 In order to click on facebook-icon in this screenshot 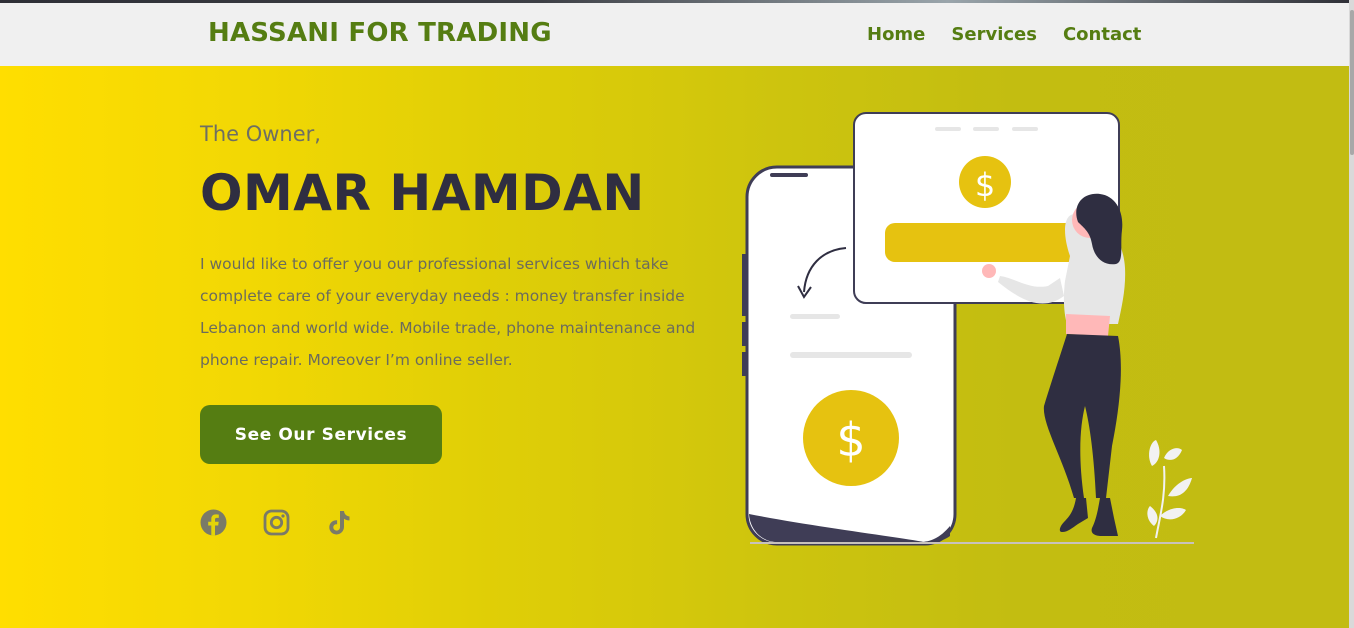, I will do `click(213, 522)`.